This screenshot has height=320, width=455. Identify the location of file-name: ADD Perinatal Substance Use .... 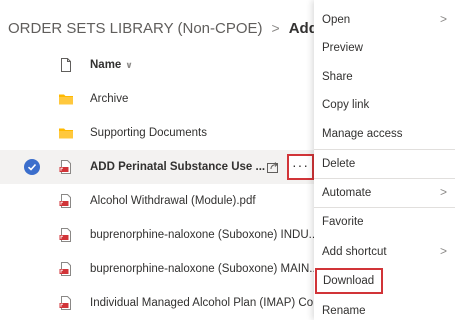
(203, 167).